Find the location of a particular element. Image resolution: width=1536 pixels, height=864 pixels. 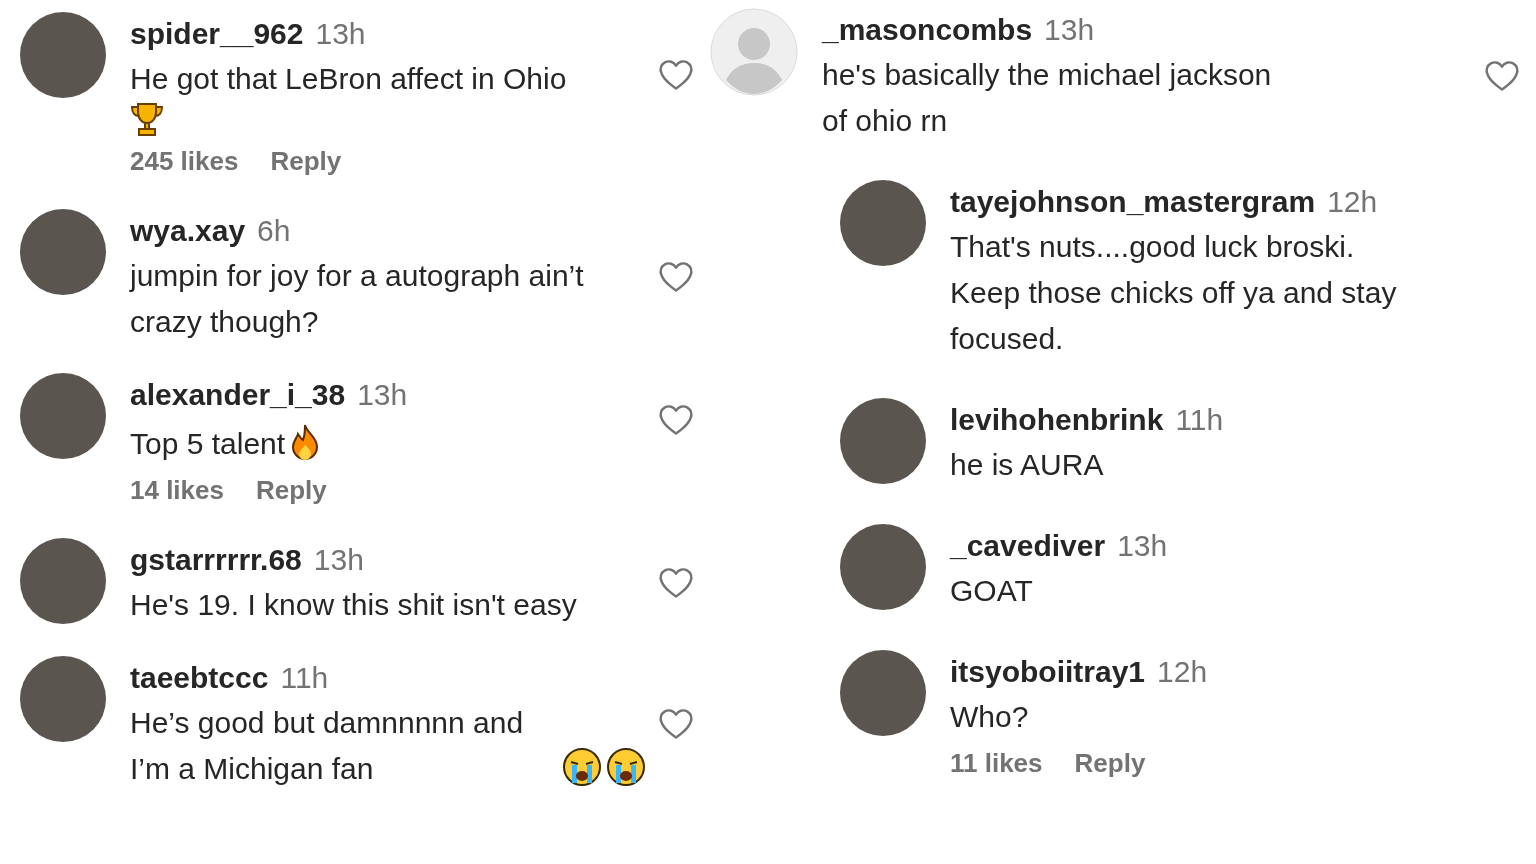

likes-count: 245 likes is located at coordinates (184, 161).